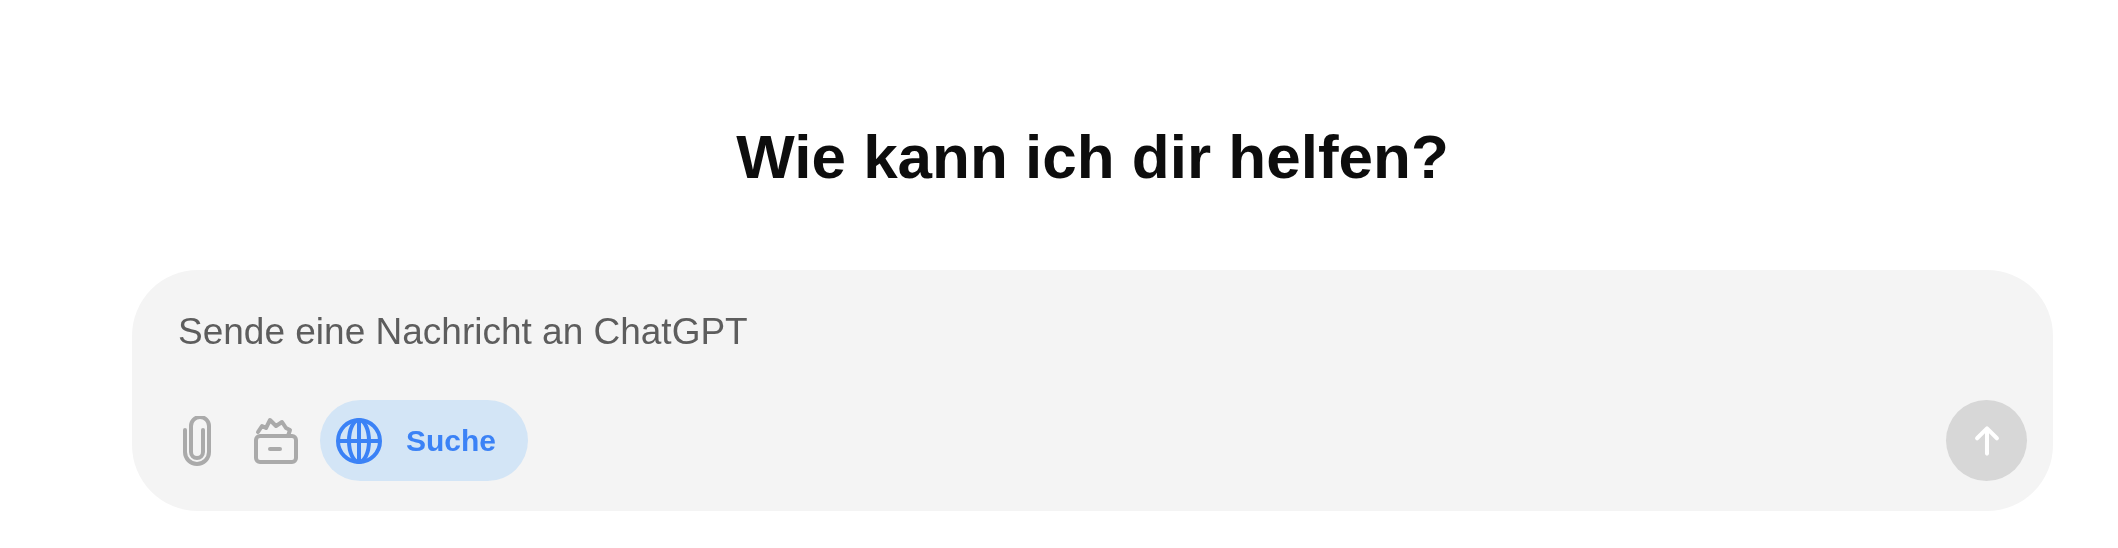 The width and height of the screenshot is (2118, 548). I want to click on search-toggle: Suche, so click(424, 440).